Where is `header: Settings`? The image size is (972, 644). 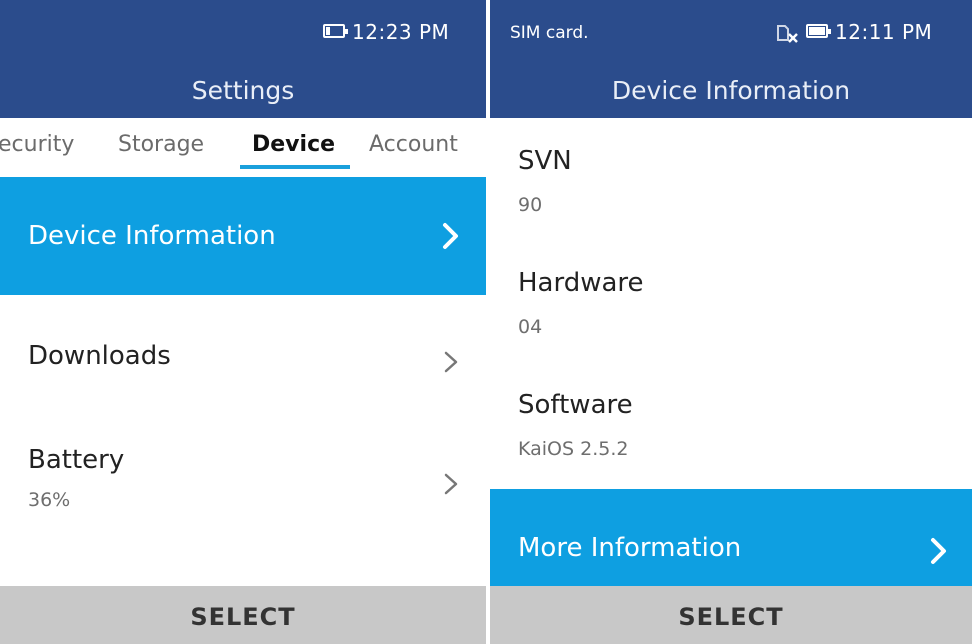
header: Settings is located at coordinates (243, 91).